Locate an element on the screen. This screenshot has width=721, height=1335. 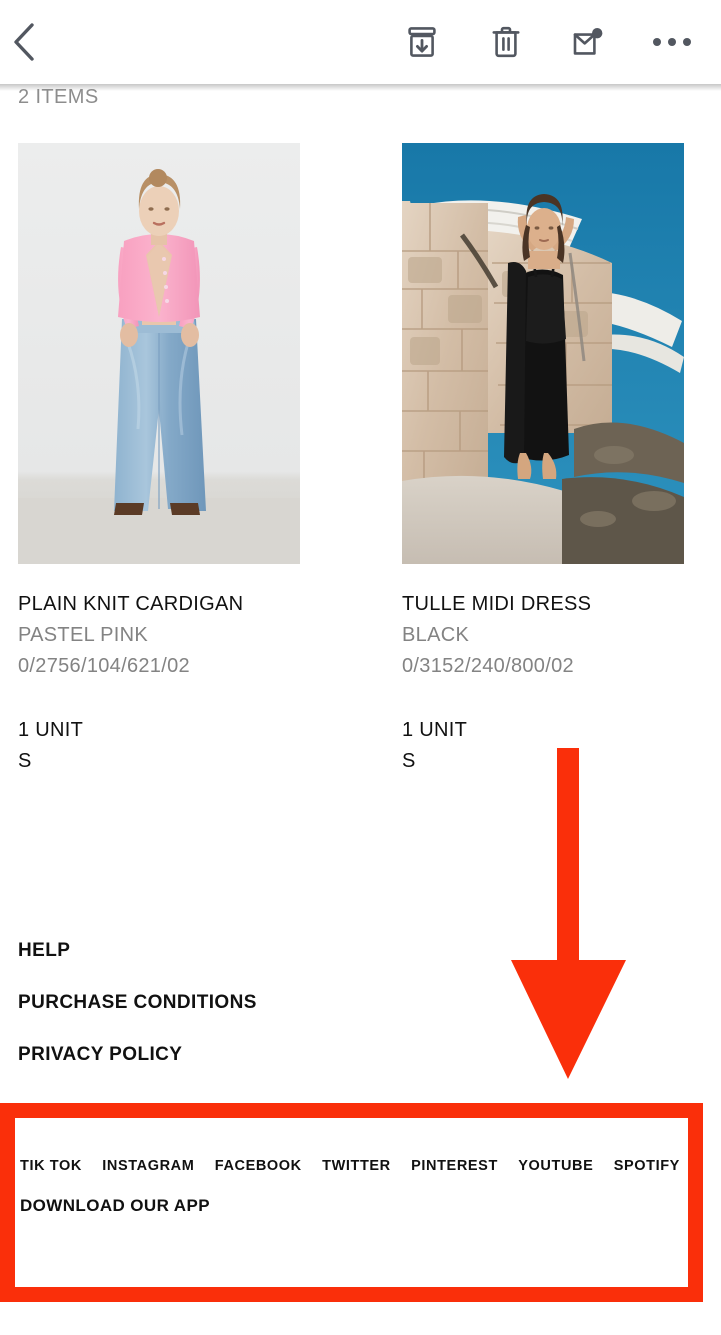
product-image-dress is located at coordinates (543, 353).